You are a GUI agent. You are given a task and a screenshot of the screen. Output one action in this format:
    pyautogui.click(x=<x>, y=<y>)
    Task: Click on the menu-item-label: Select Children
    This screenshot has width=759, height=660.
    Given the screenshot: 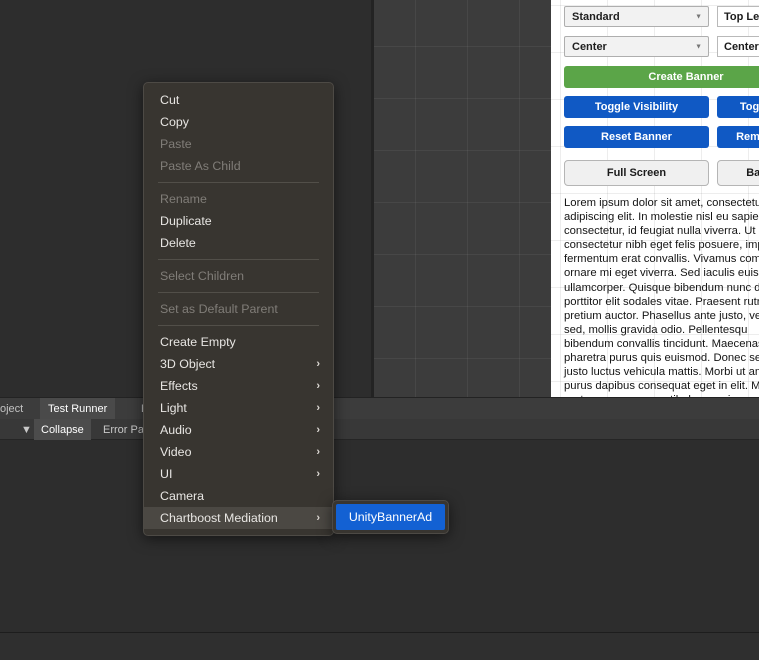 What is the action you would take?
    pyautogui.click(x=202, y=276)
    